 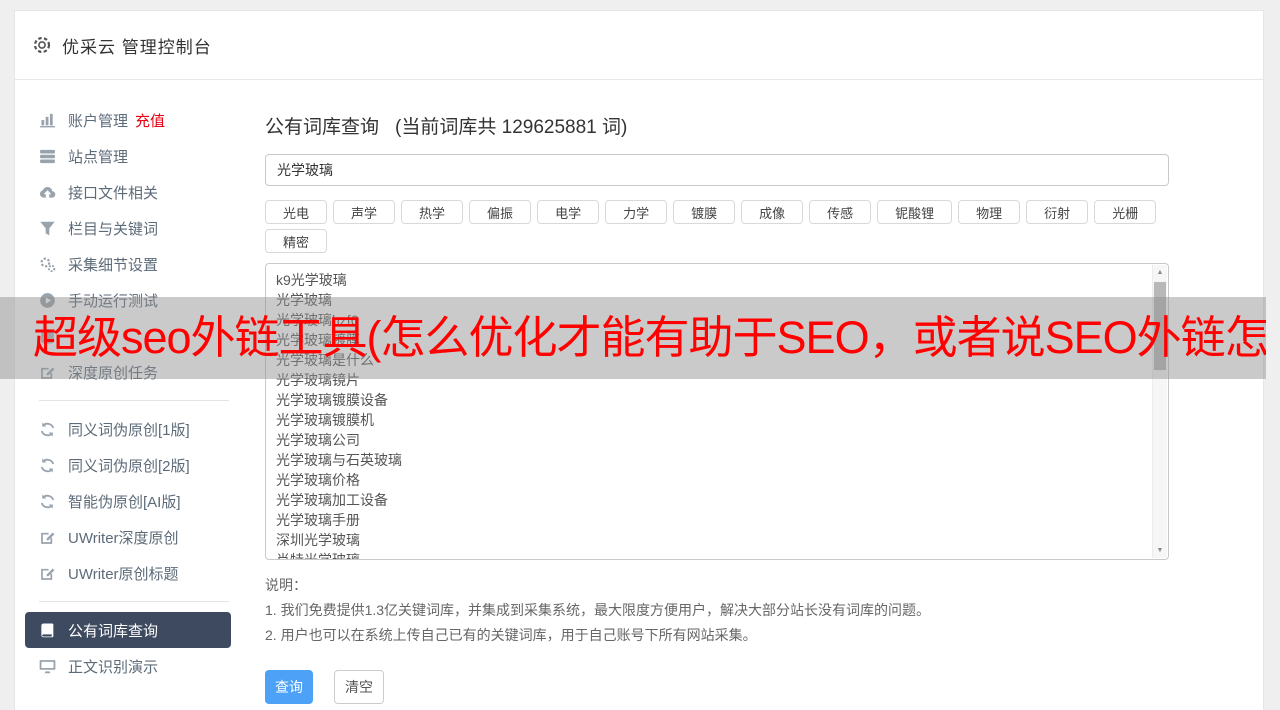 I want to click on page-title-row: 公有词库查询 (当前词库共 129625881 词), so click(x=717, y=125).